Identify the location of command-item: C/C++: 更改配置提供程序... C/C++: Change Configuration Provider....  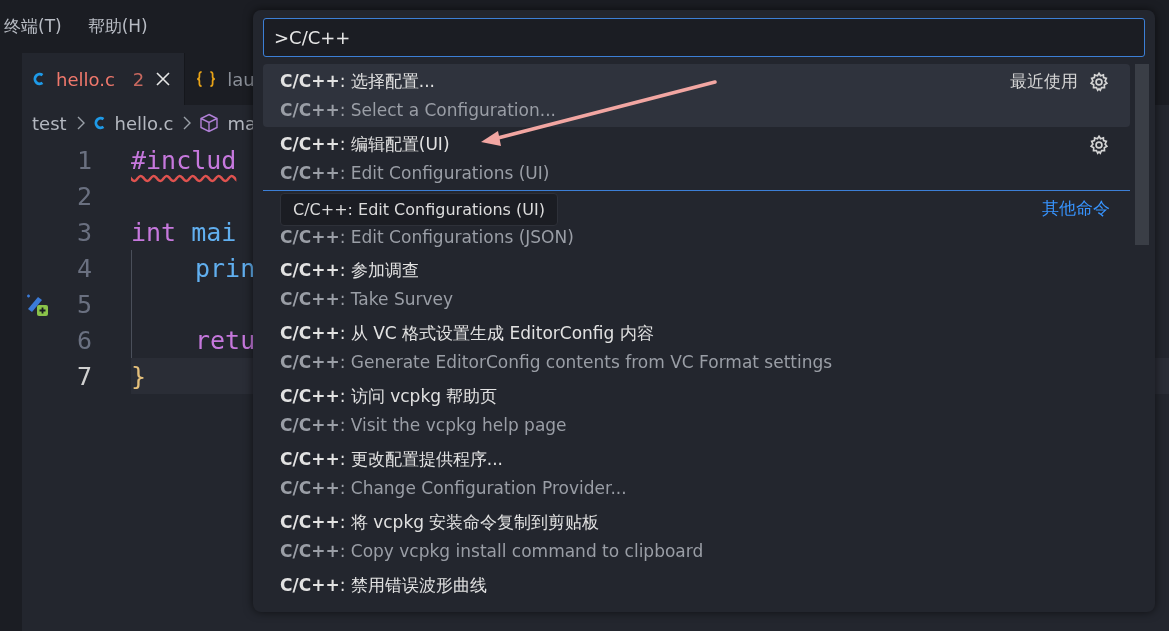
(696, 473).